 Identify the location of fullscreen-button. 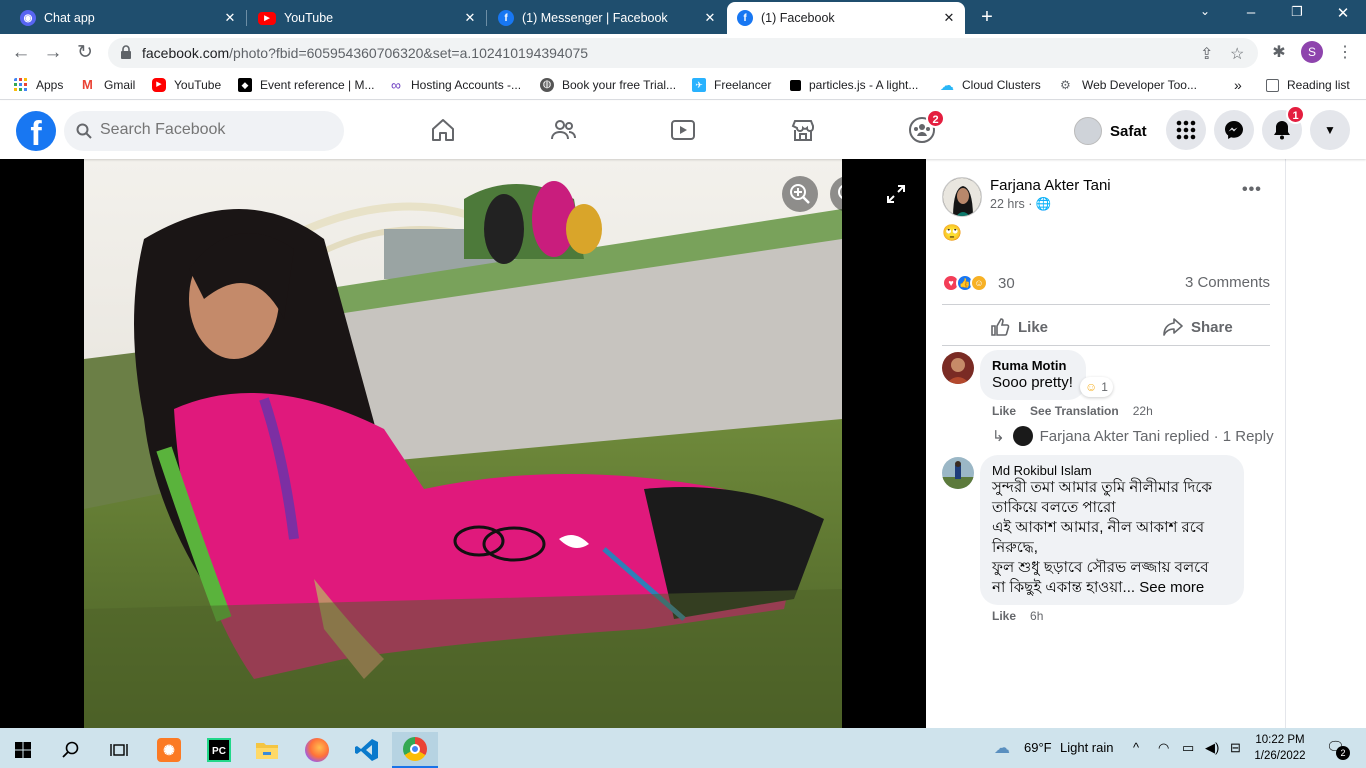
(896, 194).